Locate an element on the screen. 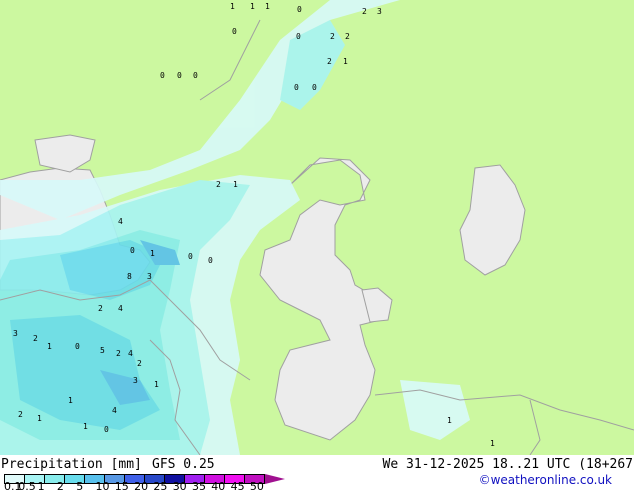 This screenshot has height=490, width=634. model-name: GFS 0.25 is located at coordinates (183, 464).